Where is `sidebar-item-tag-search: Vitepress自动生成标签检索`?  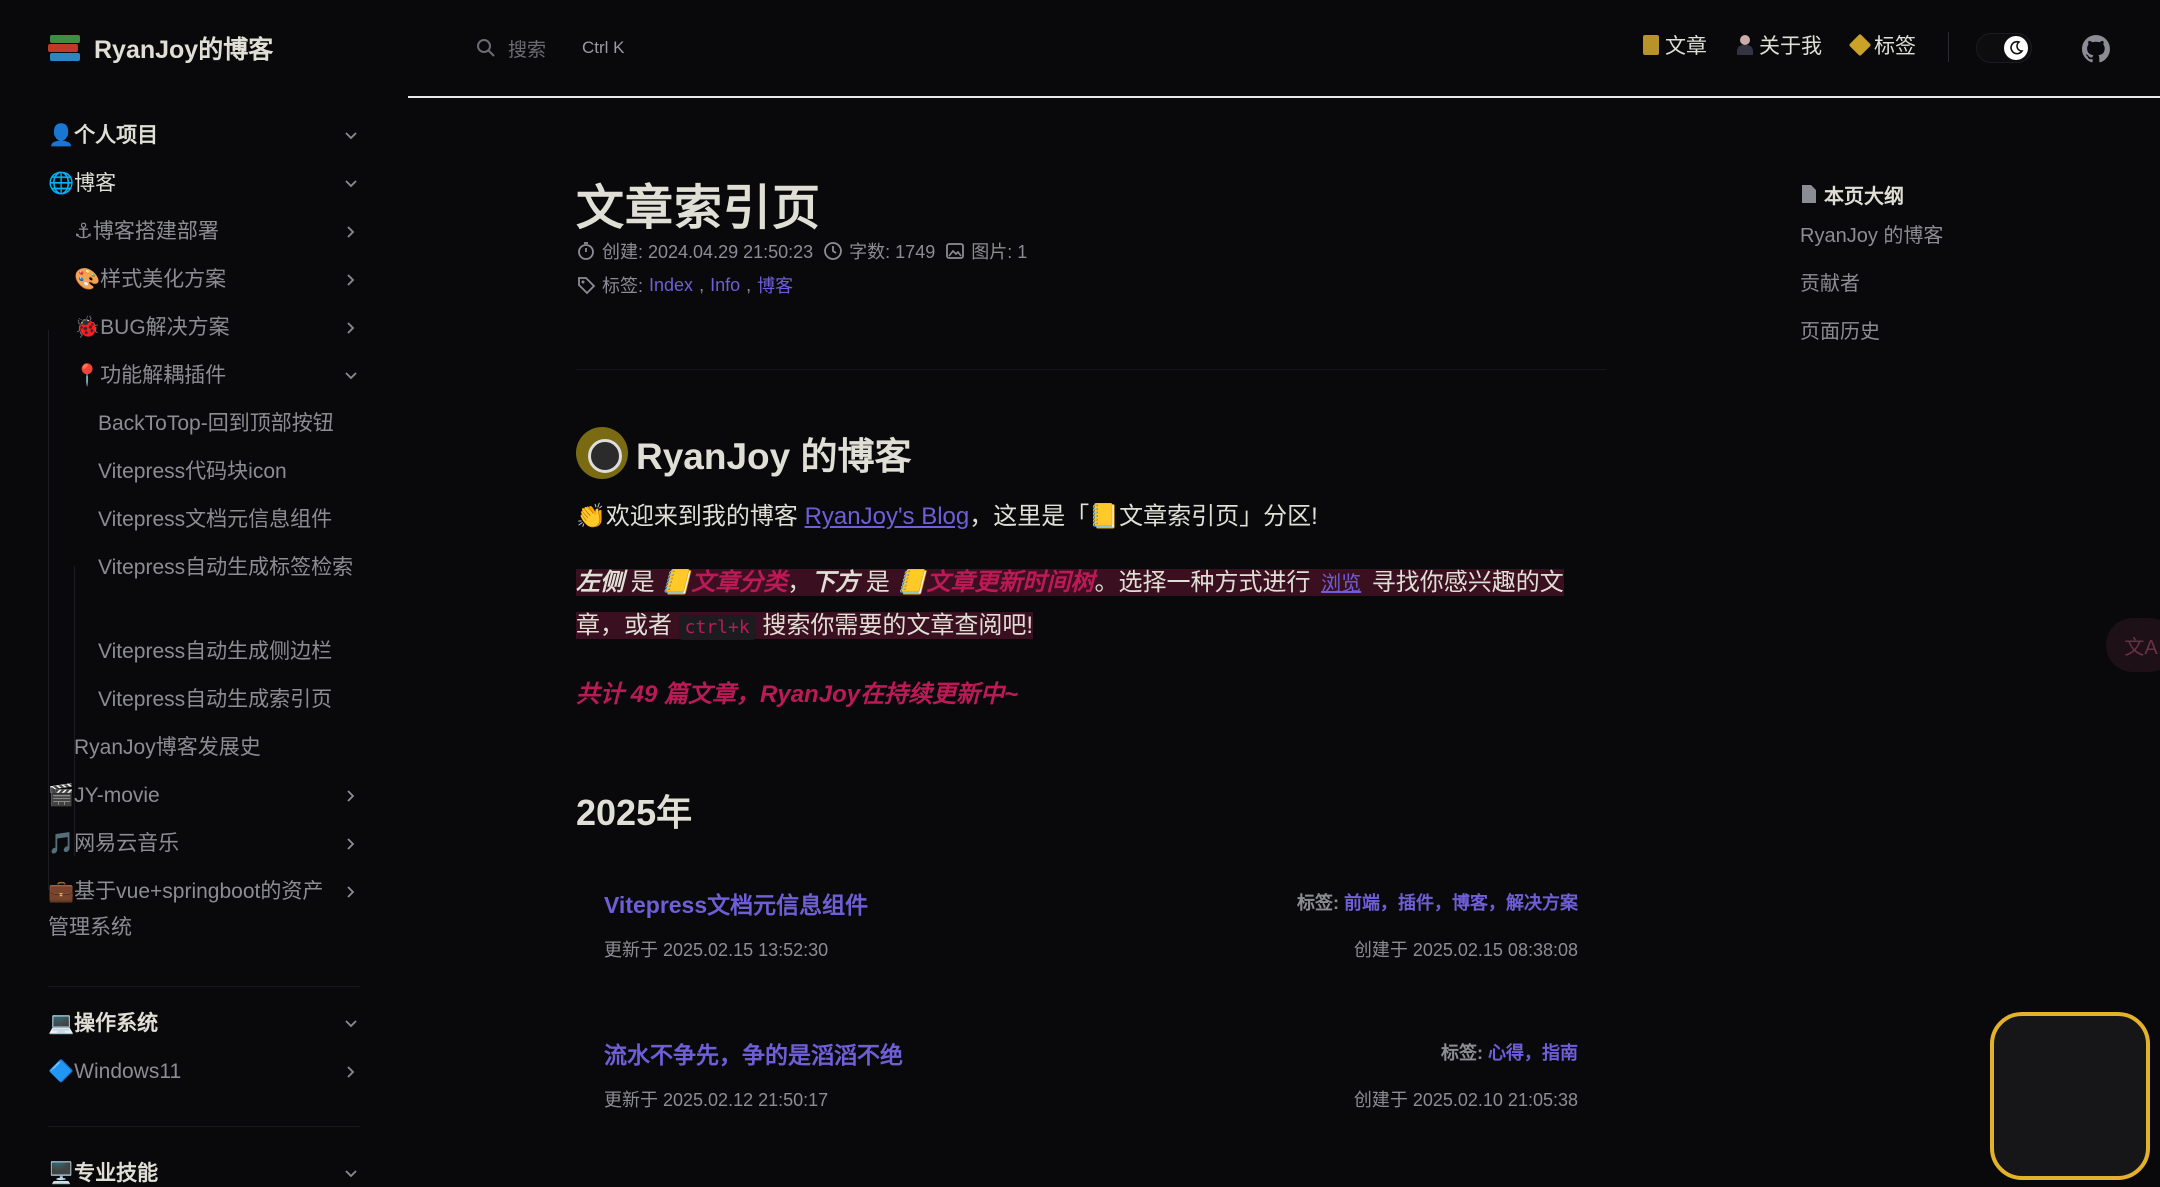
sidebar-item-tag-search: Vitepress自动生成标签检索 is located at coordinates (228, 568).